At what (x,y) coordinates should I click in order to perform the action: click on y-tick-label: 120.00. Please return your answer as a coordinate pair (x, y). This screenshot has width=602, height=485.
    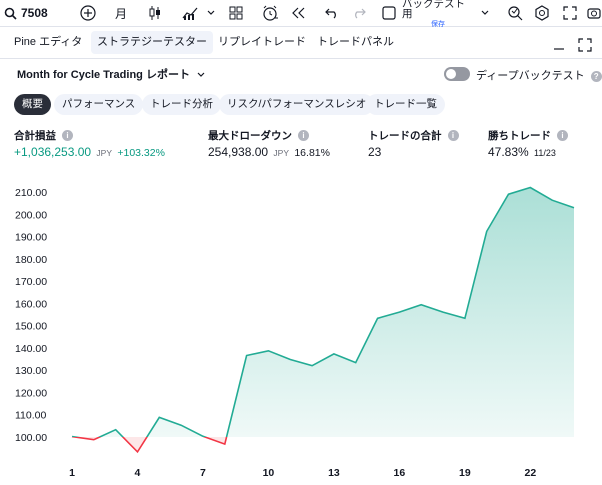
    Looking at the image, I should click on (31, 393).